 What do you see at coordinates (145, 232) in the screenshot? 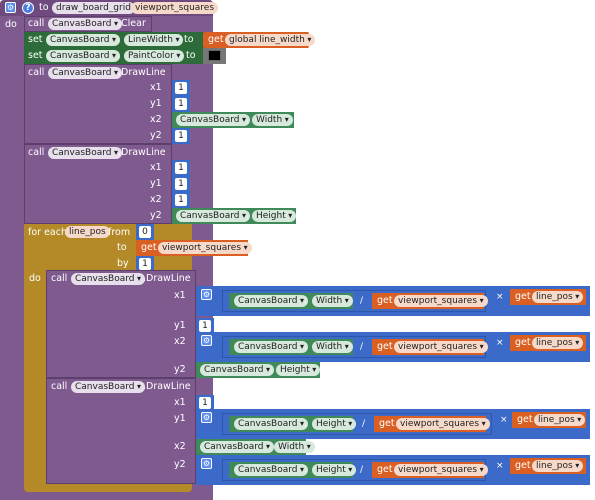
I see `number-field: 0` at bounding box center [145, 232].